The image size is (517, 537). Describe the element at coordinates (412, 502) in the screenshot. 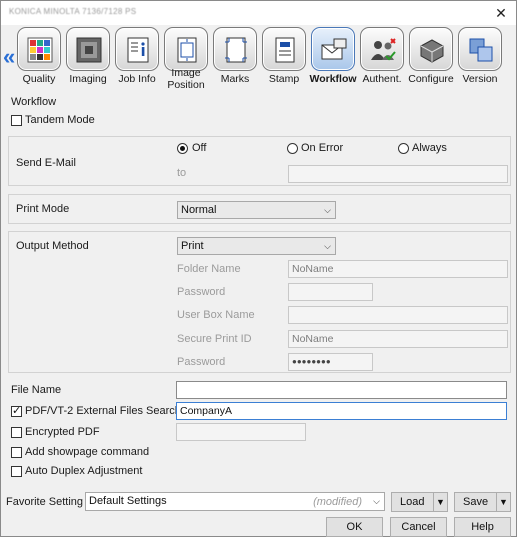

I see `load-button-label: Load` at that location.